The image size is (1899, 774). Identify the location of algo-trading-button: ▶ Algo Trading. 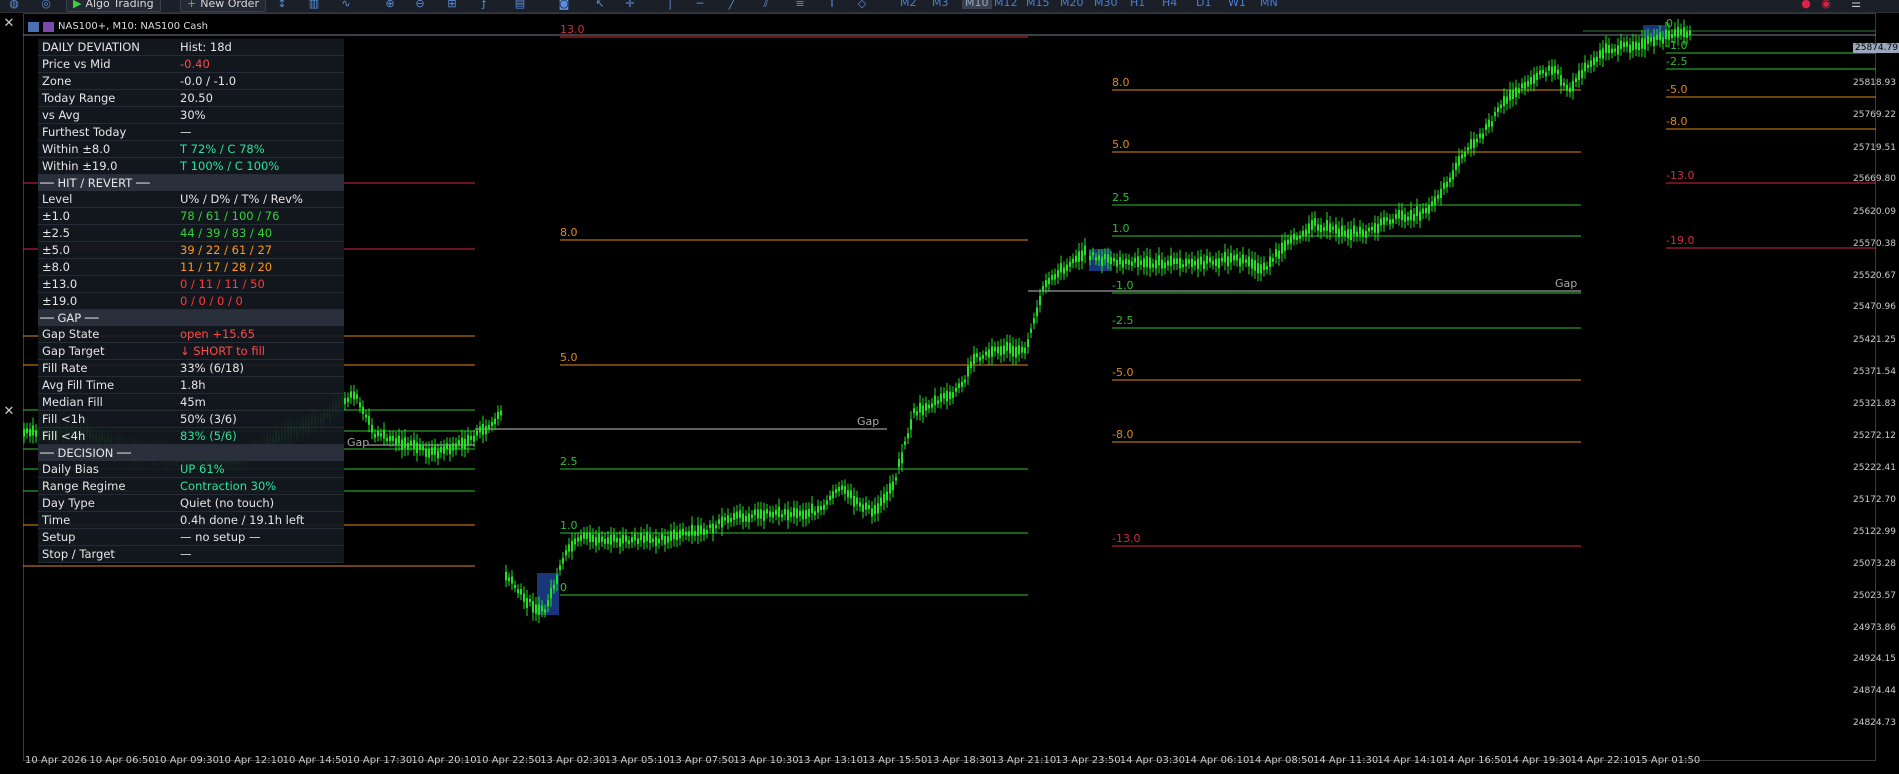
(113, 6).